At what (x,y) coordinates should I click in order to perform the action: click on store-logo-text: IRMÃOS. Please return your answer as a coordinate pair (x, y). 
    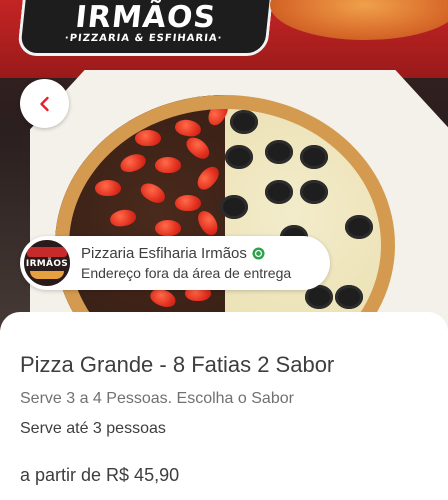
    Looking at the image, I should click on (47, 264).